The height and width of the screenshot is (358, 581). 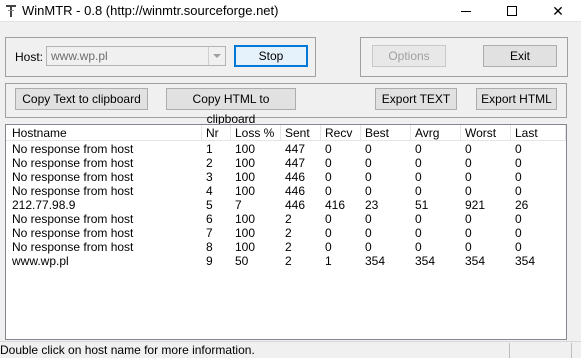 What do you see at coordinates (486, 133) in the screenshot?
I see `column-header-worst: Worst` at bounding box center [486, 133].